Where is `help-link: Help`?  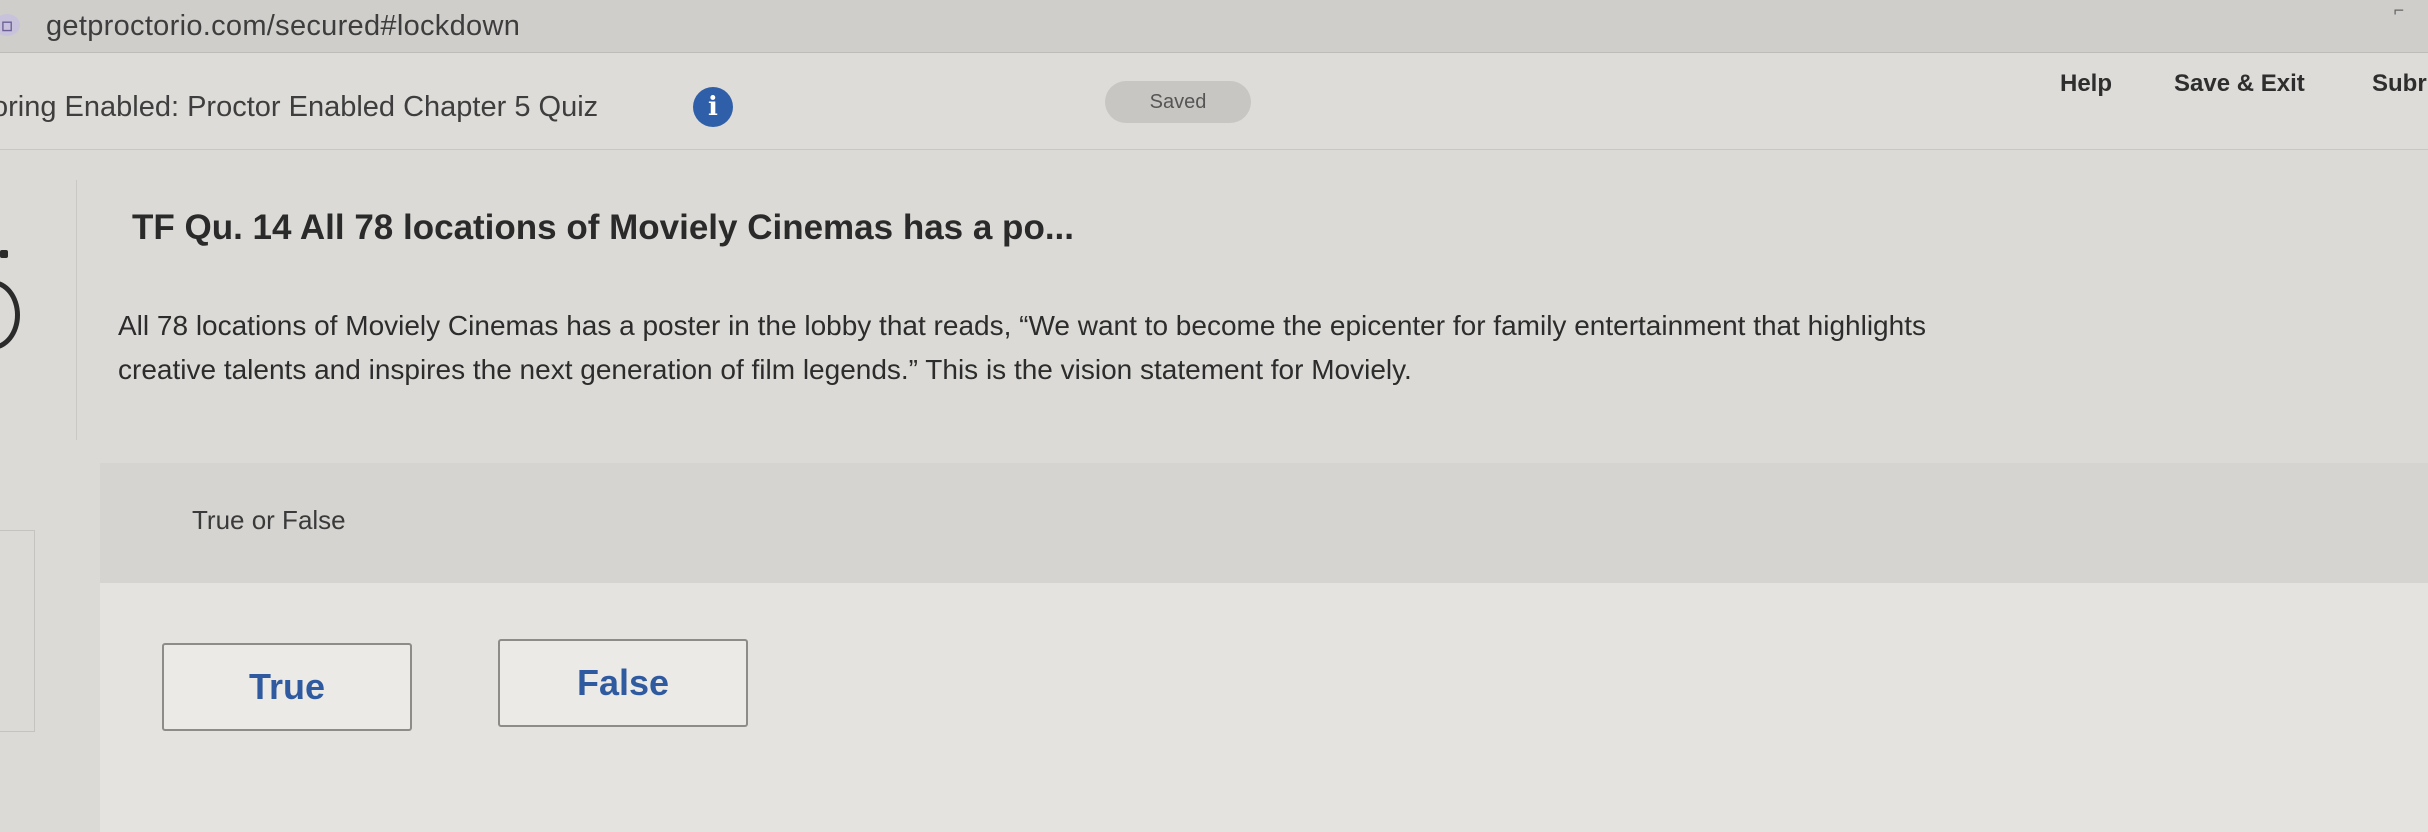
help-link: Help is located at coordinates (2086, 84).